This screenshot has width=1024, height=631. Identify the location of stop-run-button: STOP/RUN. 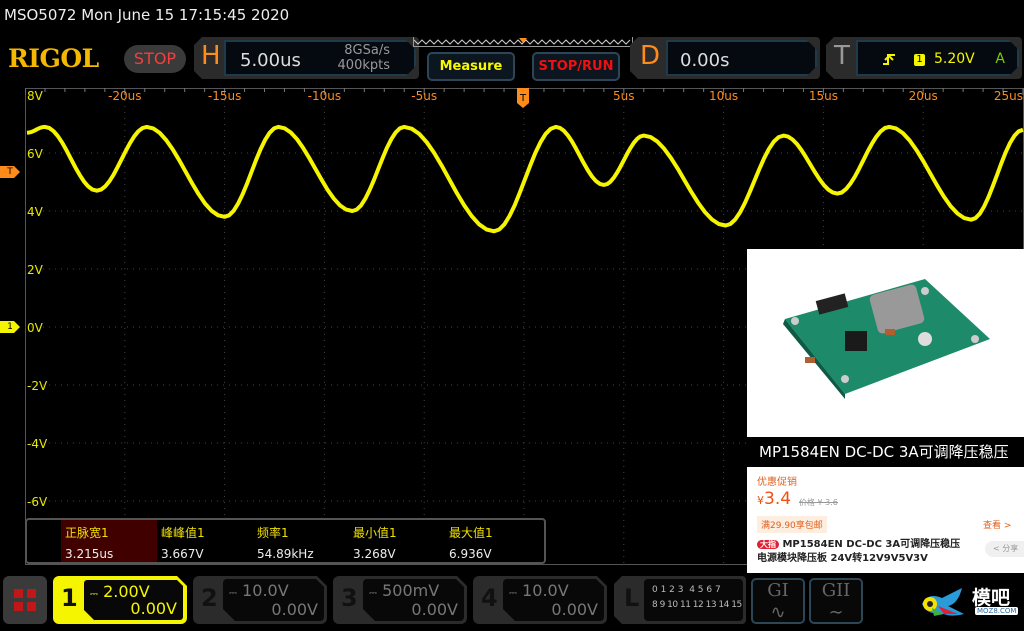
(576, 66).